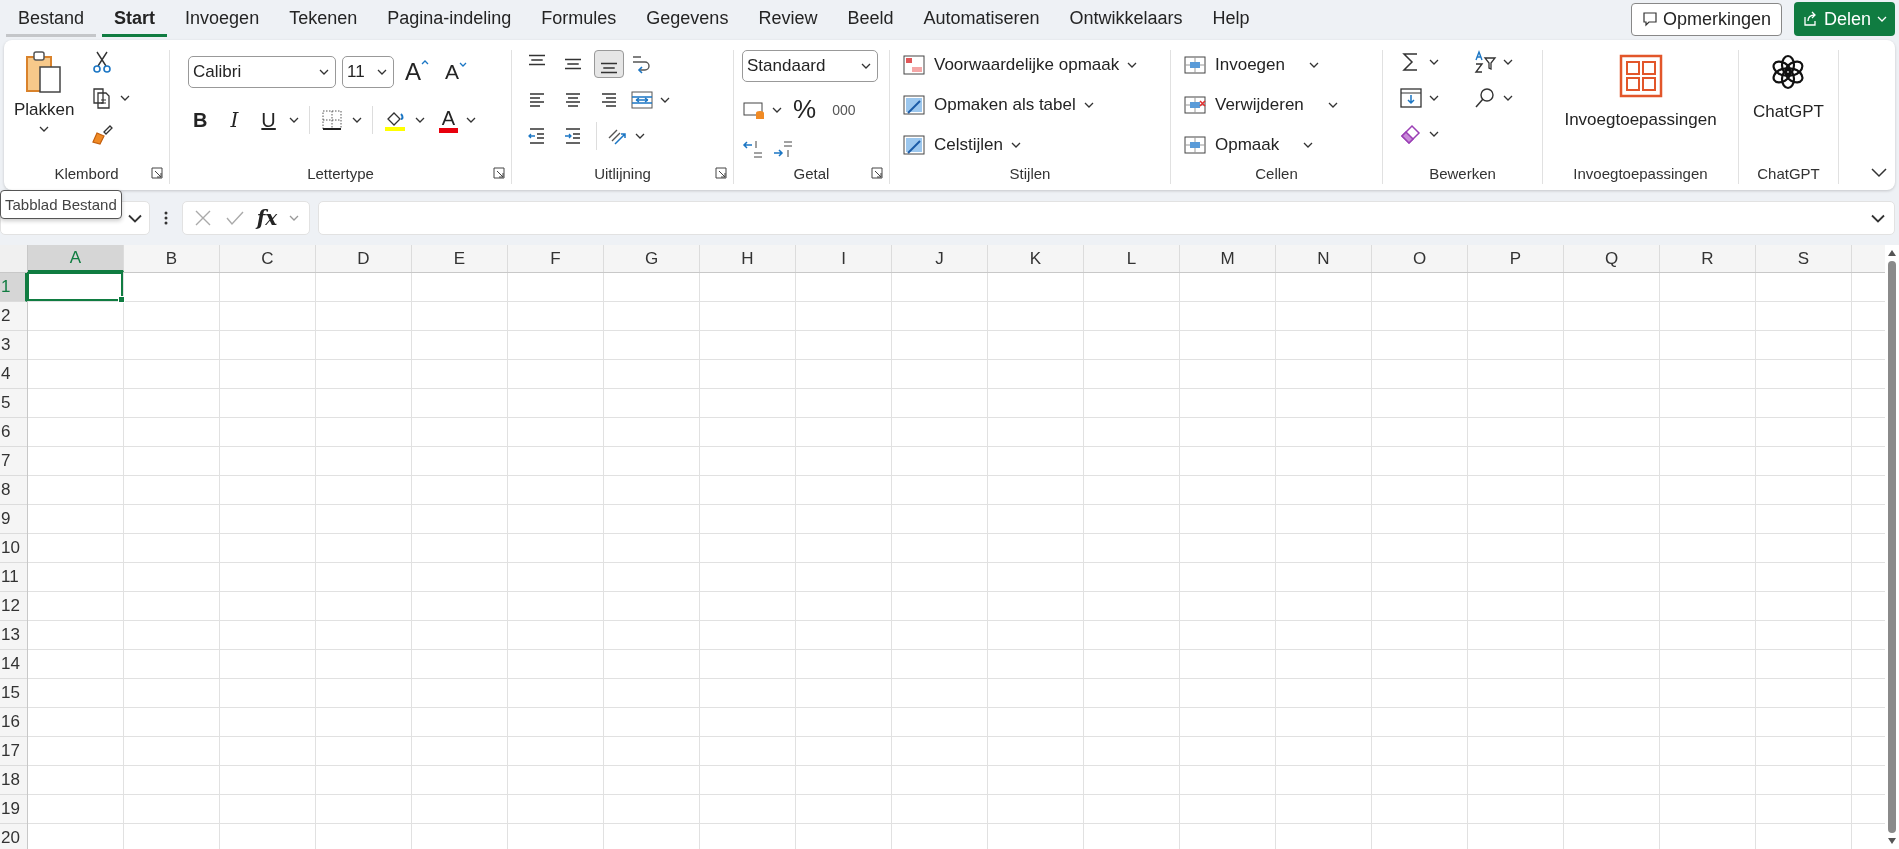  What do you see at coordinates (1640, 173) in the screenshot?
I see `group-label: Invoegtoepassingen` at bounding box center [1640, 173].